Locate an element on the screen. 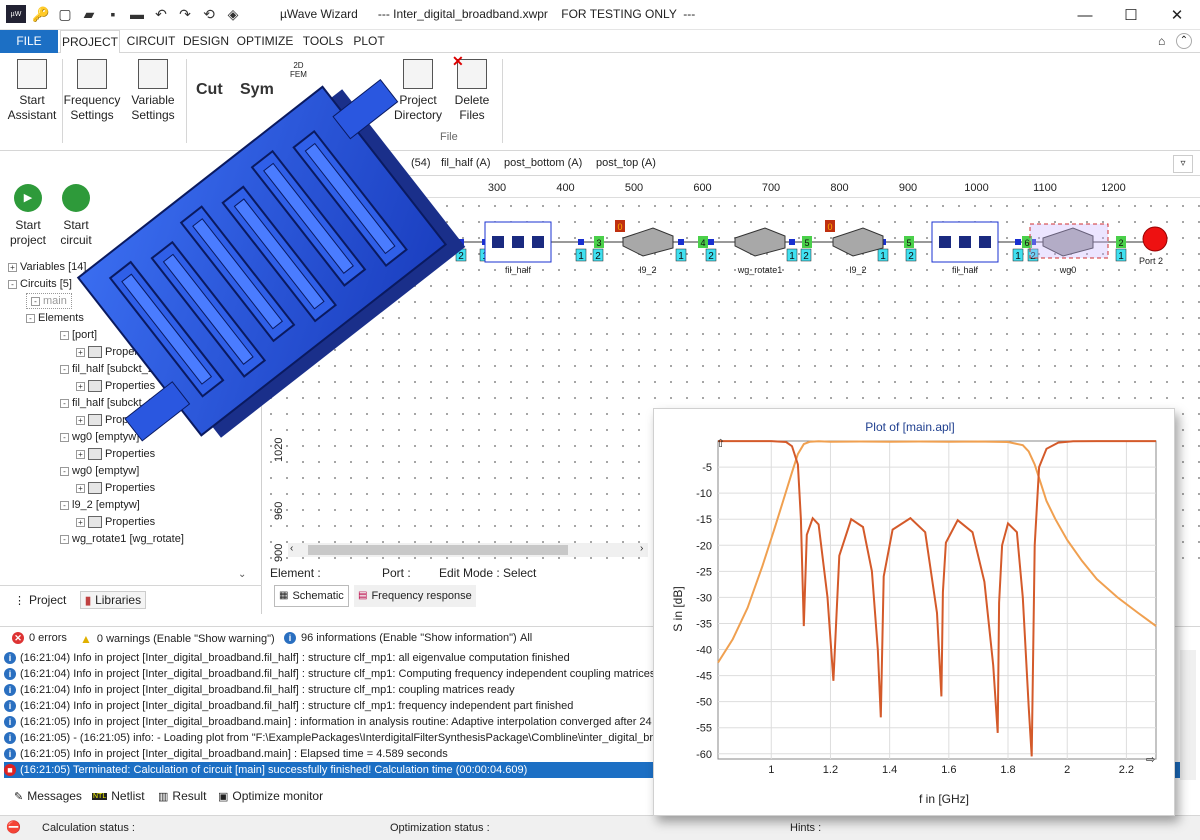  tree-icon: ⋮ is located at coordinates (19, 600).